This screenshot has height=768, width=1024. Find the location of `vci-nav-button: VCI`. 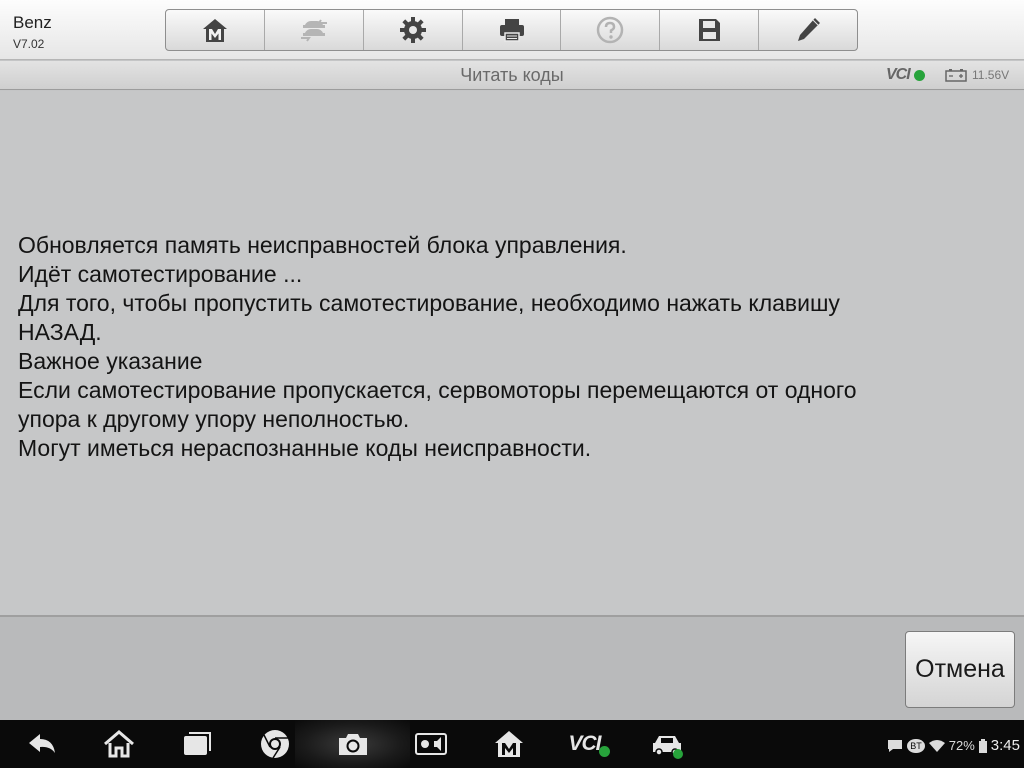

vci-nav-button: VCI is located at coordinates (589, 744).